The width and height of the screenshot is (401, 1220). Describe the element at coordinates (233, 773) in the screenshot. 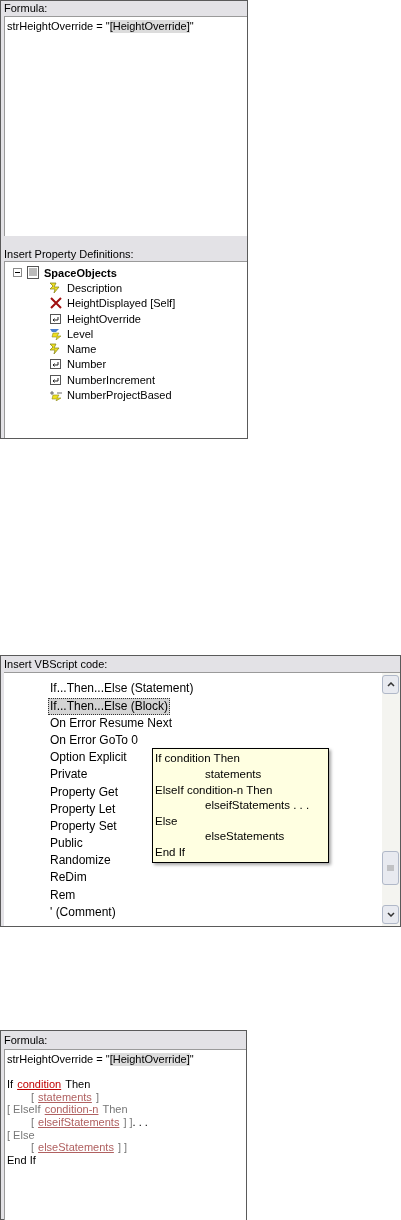

I see `tooltip-line: statements` at that location.